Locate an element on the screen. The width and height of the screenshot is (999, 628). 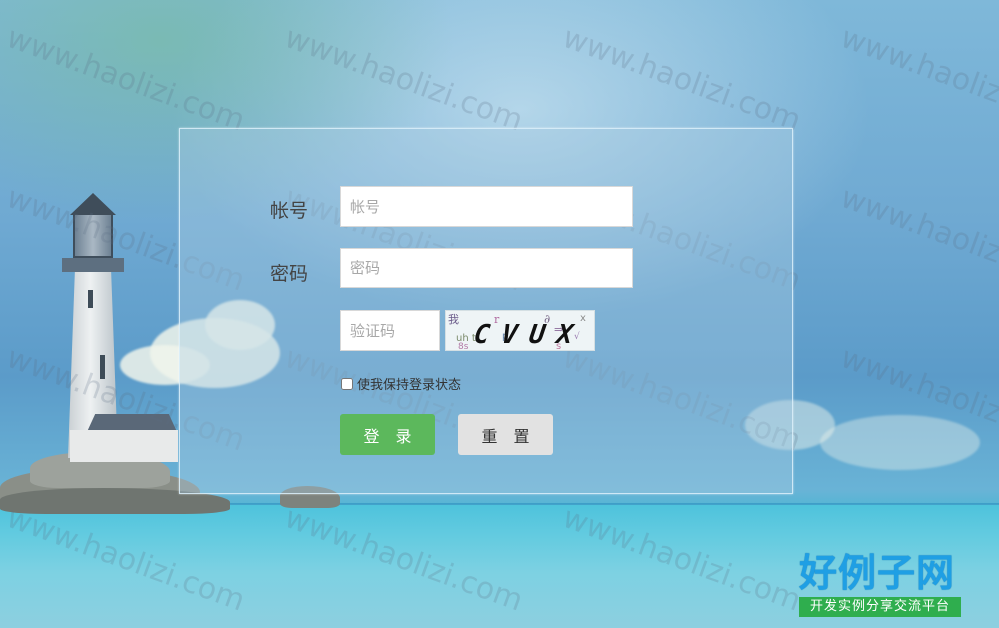
keeper-house is located at coordinates (124, 446).